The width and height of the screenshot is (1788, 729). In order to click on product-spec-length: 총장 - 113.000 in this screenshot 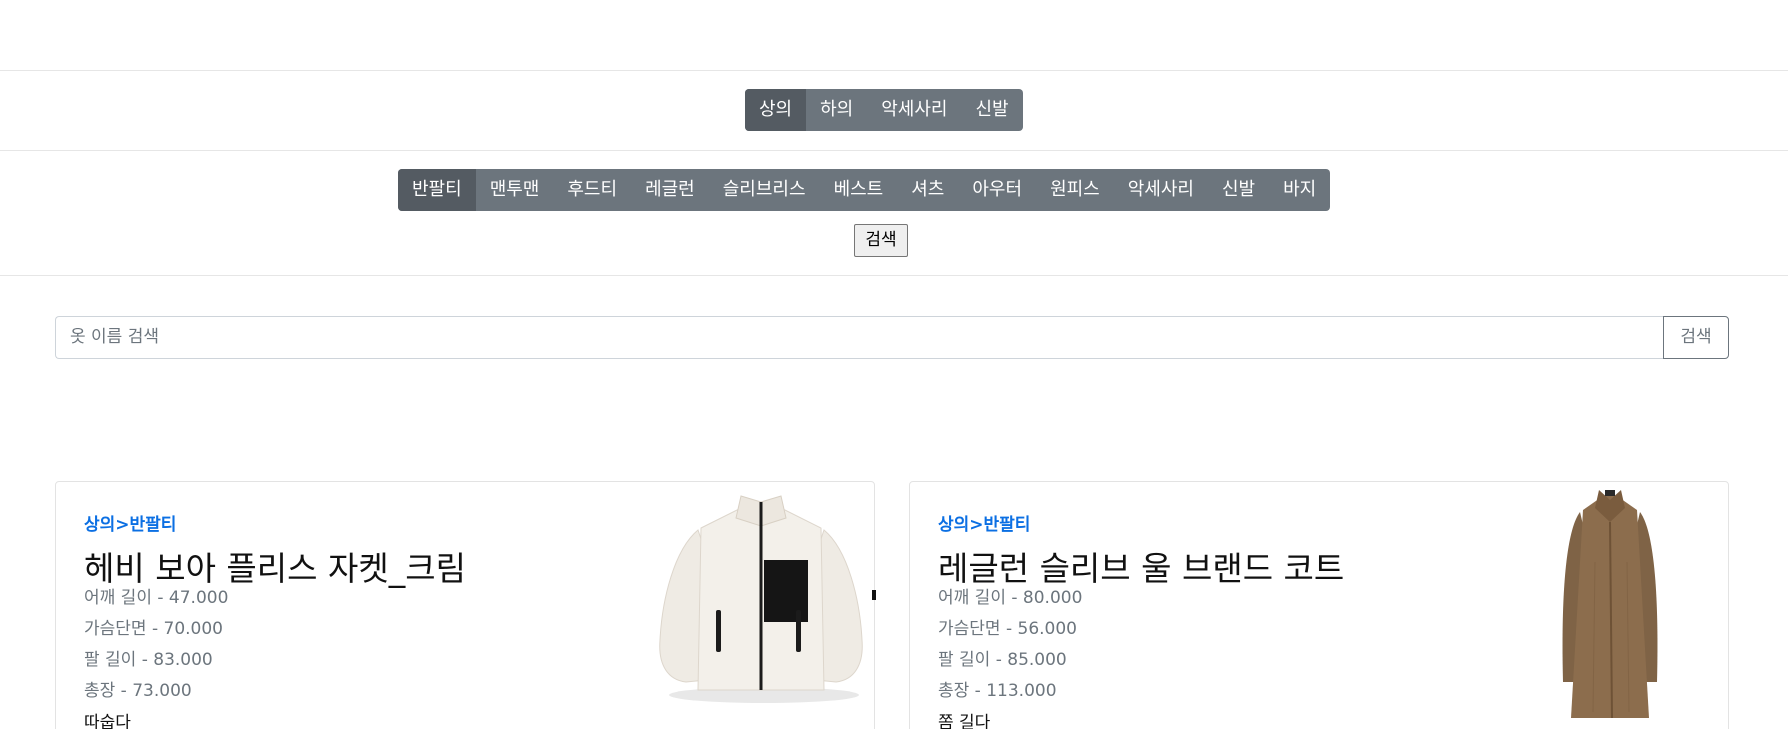, I will do `click(997, 691)`.